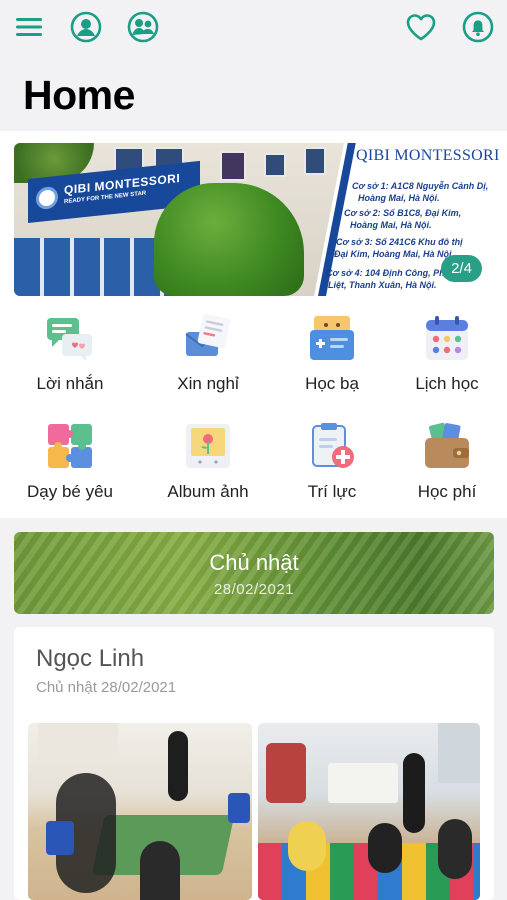 The height and width of the screenshot is (900, 507). Describe the element at coordinates (253, 30) in the screenshot. I see `top-bar` at that location.